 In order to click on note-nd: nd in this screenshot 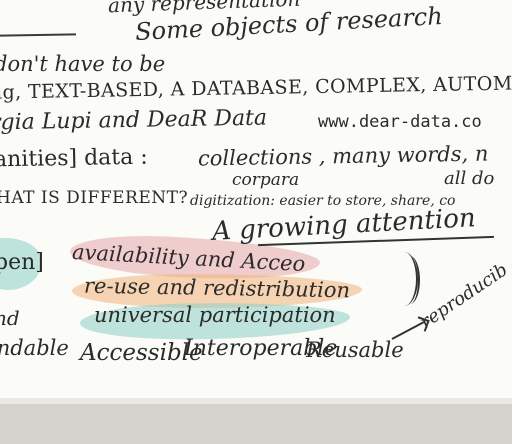, I will do `click(10, 318)`.